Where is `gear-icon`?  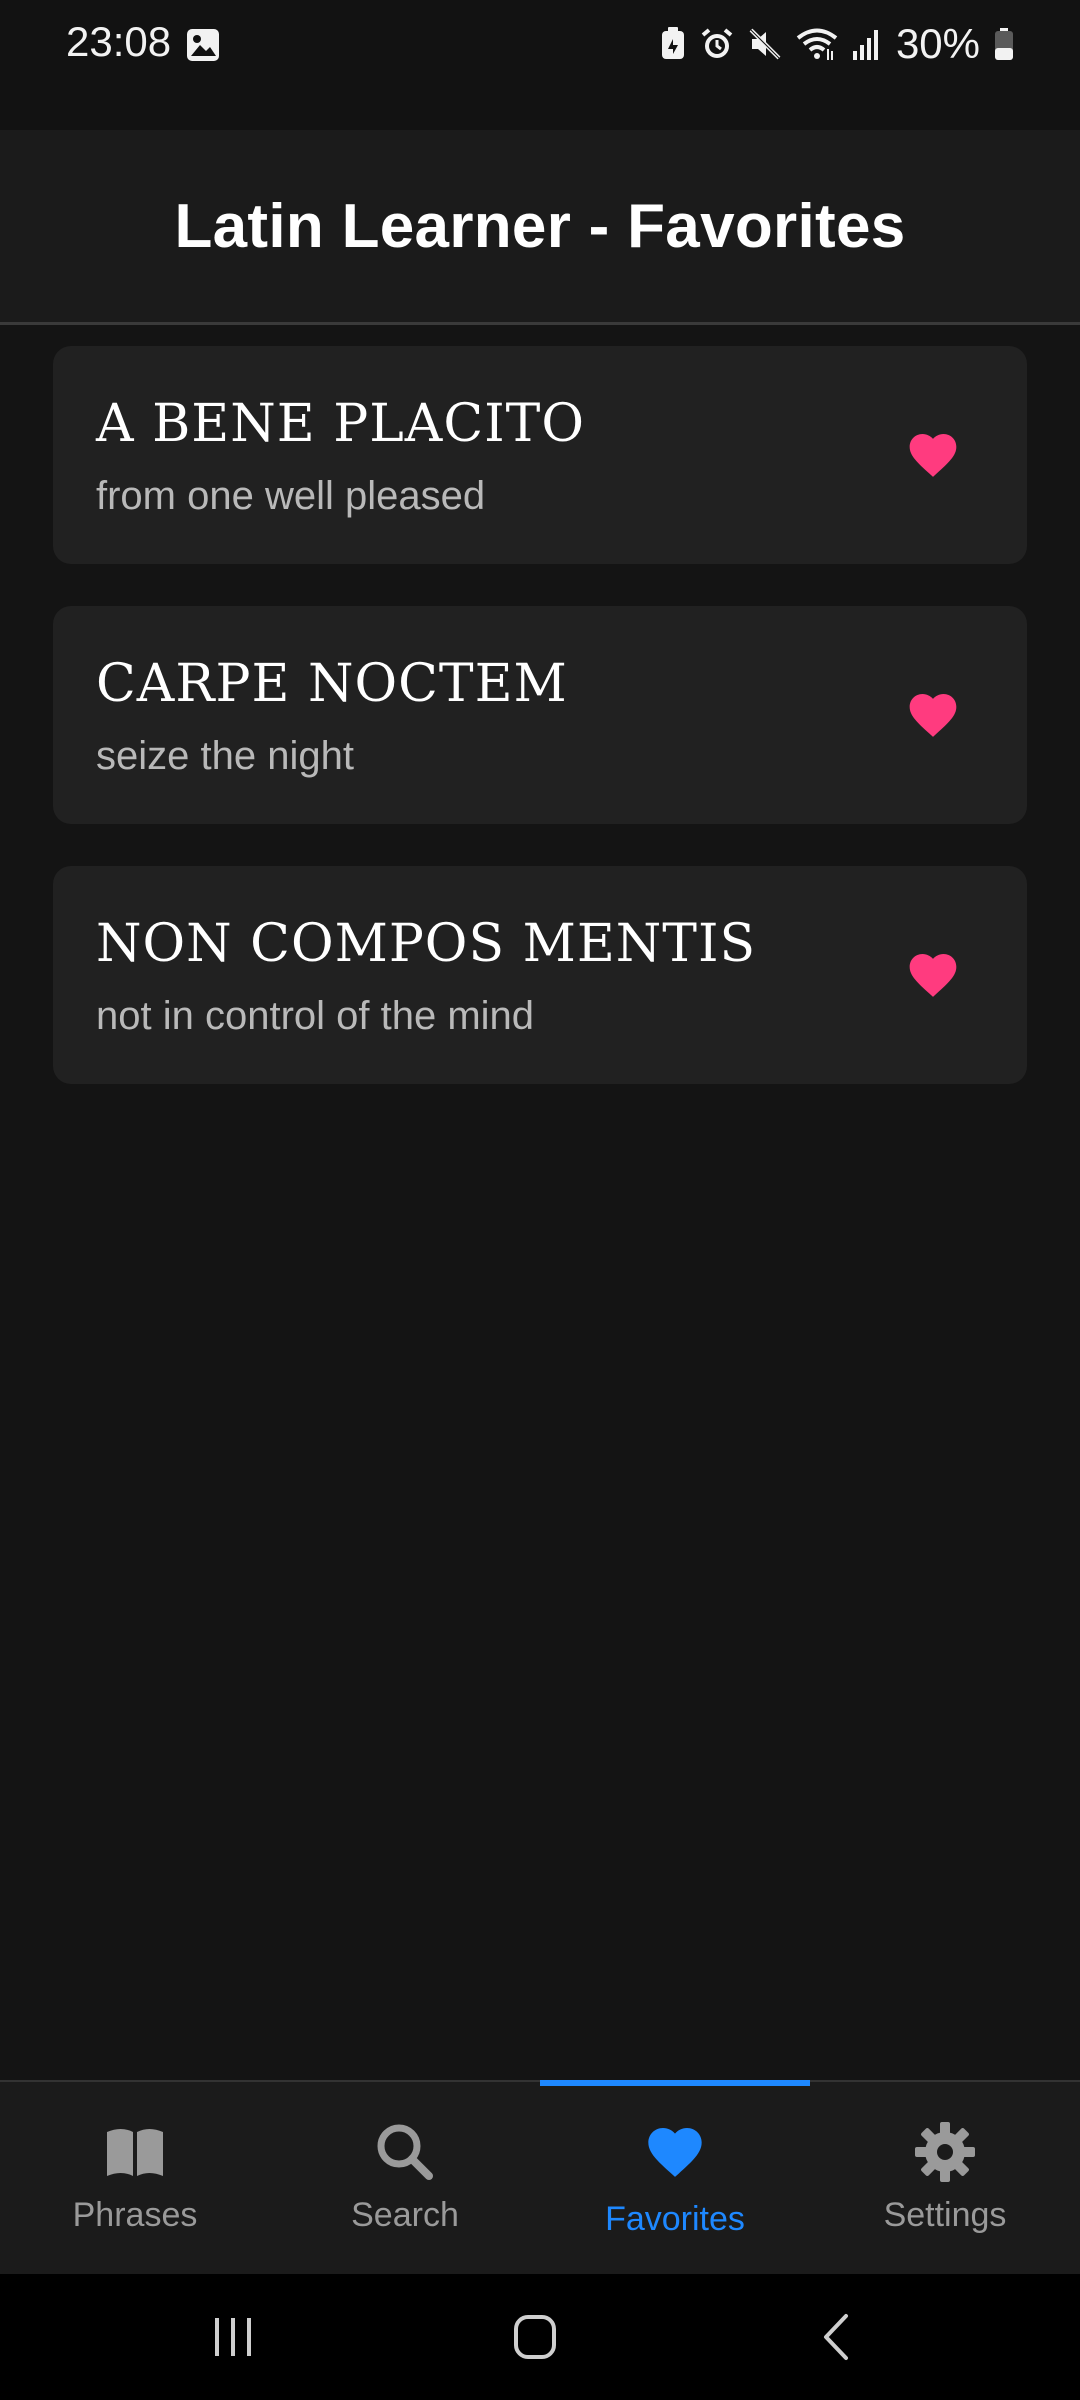
gear-icon is located at coordinates (945, 2152).